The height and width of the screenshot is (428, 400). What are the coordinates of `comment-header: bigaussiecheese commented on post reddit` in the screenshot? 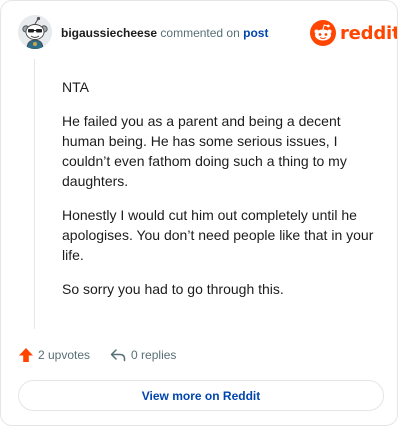 It's located at (199, 30).